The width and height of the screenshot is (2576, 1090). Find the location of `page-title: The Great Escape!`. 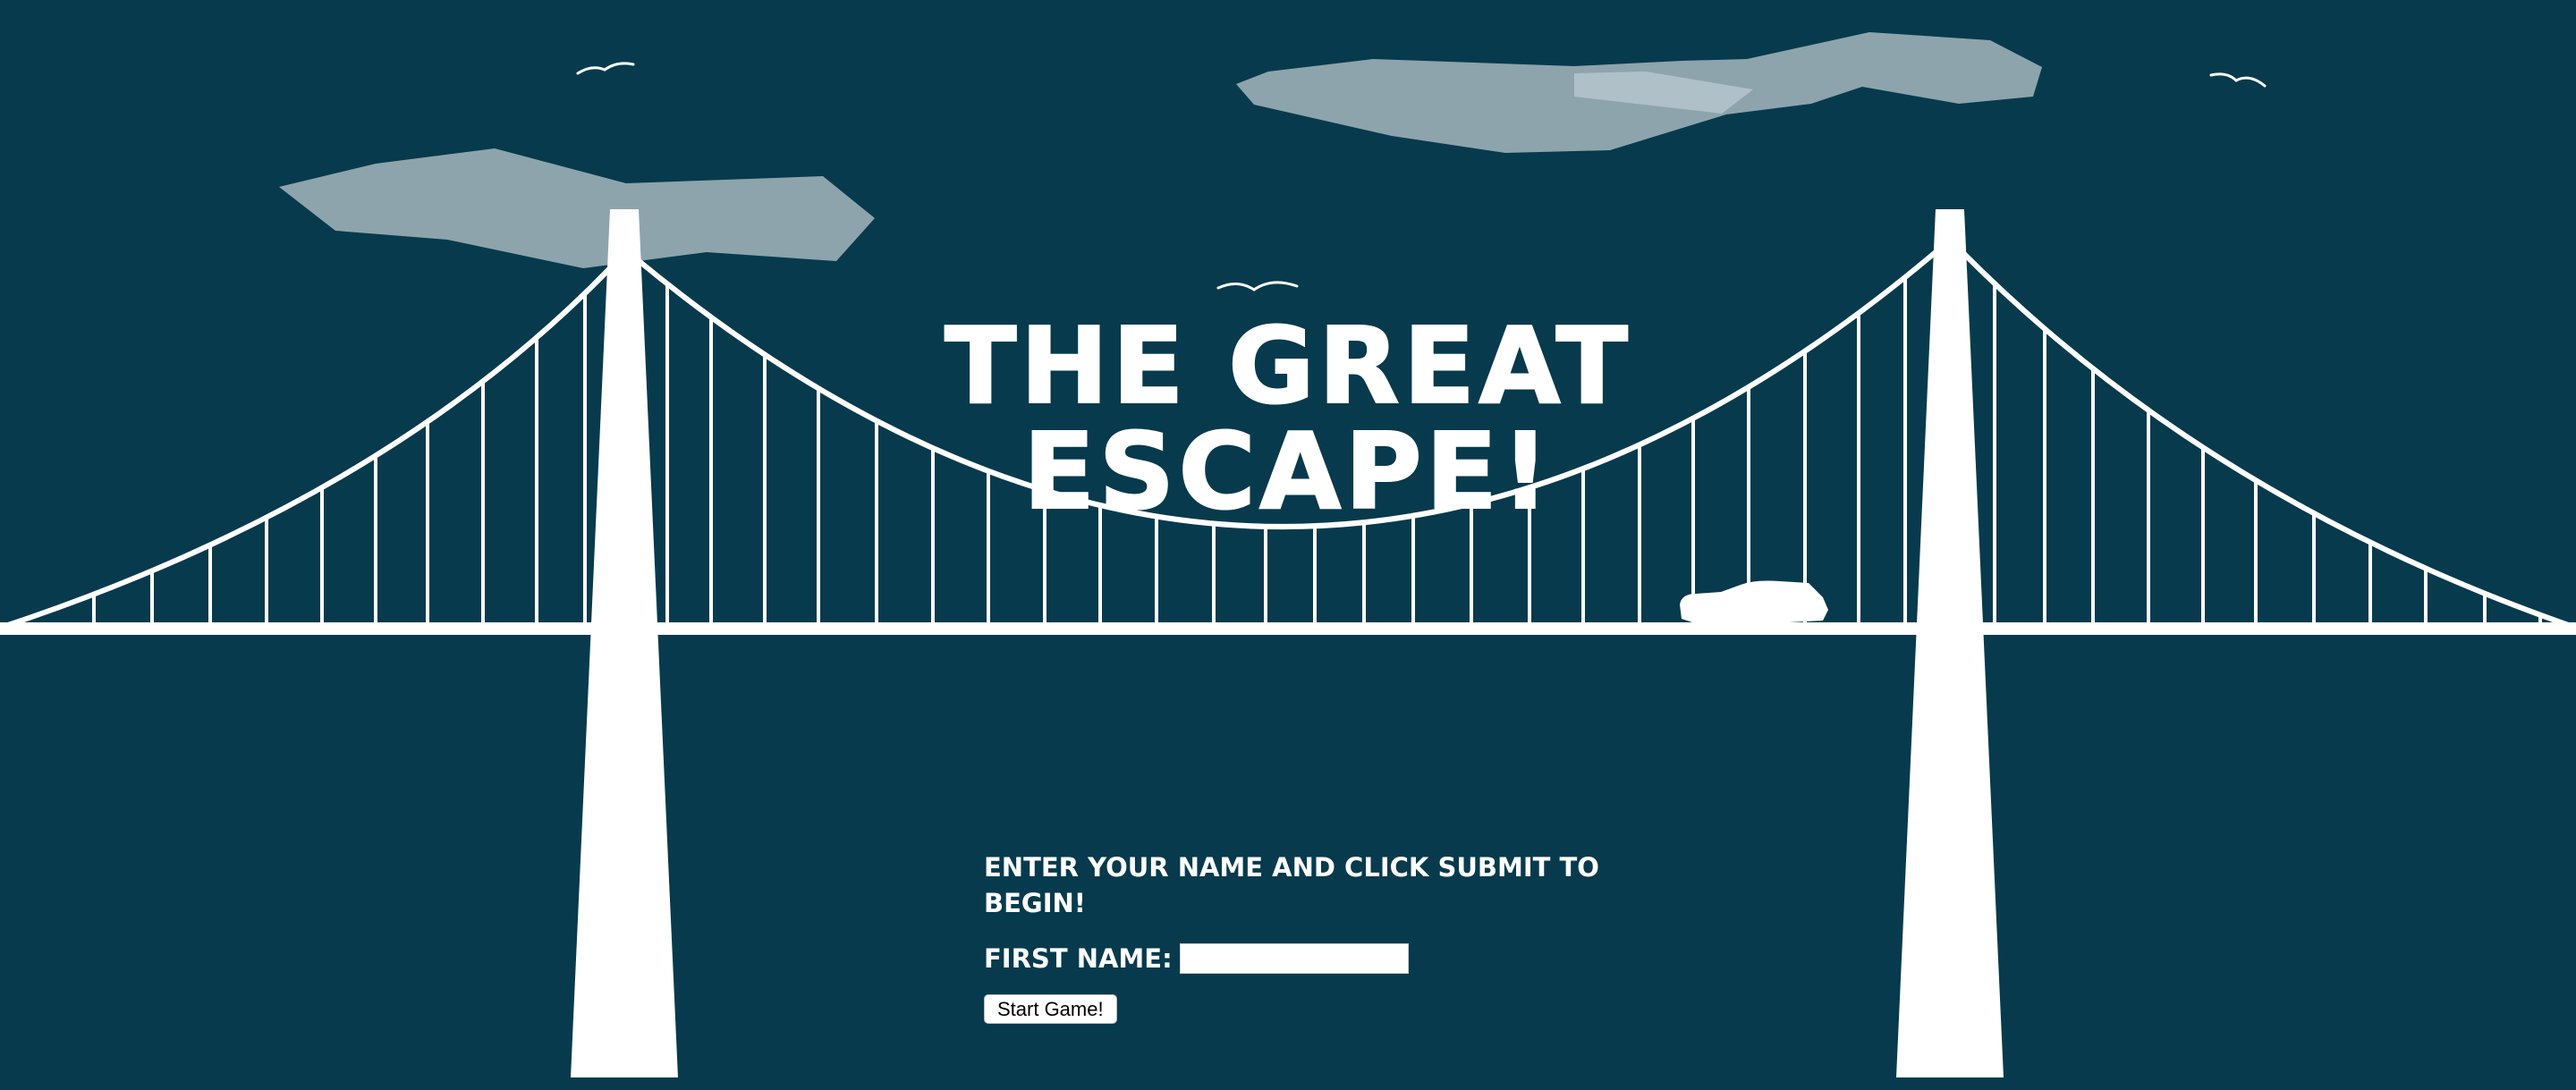

page-title: The Great Escape! is located at coordinates (1287, 418).